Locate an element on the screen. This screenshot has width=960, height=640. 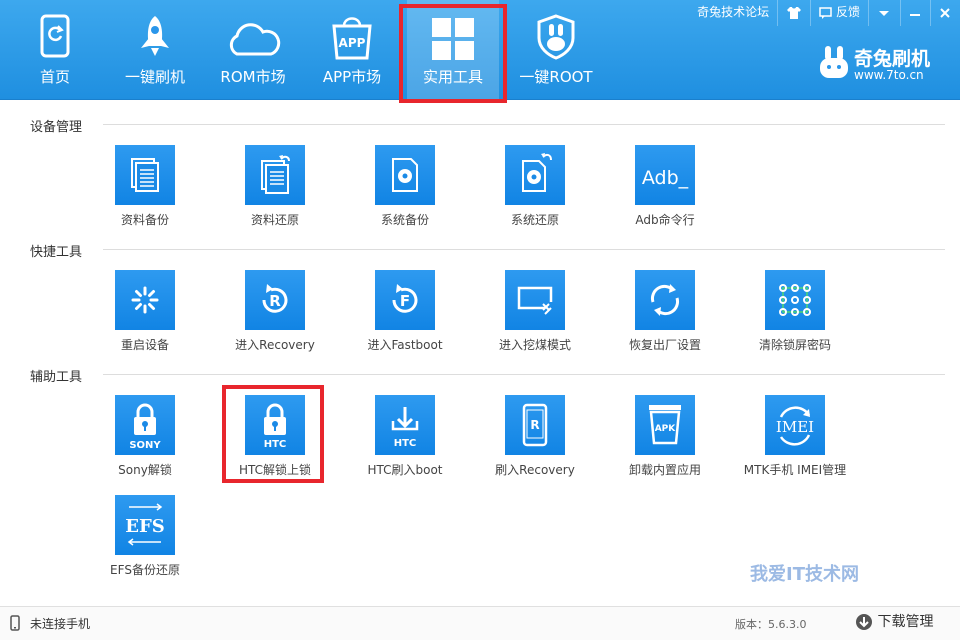
download-label: 下载管理 is located at coordinates (905, 622).